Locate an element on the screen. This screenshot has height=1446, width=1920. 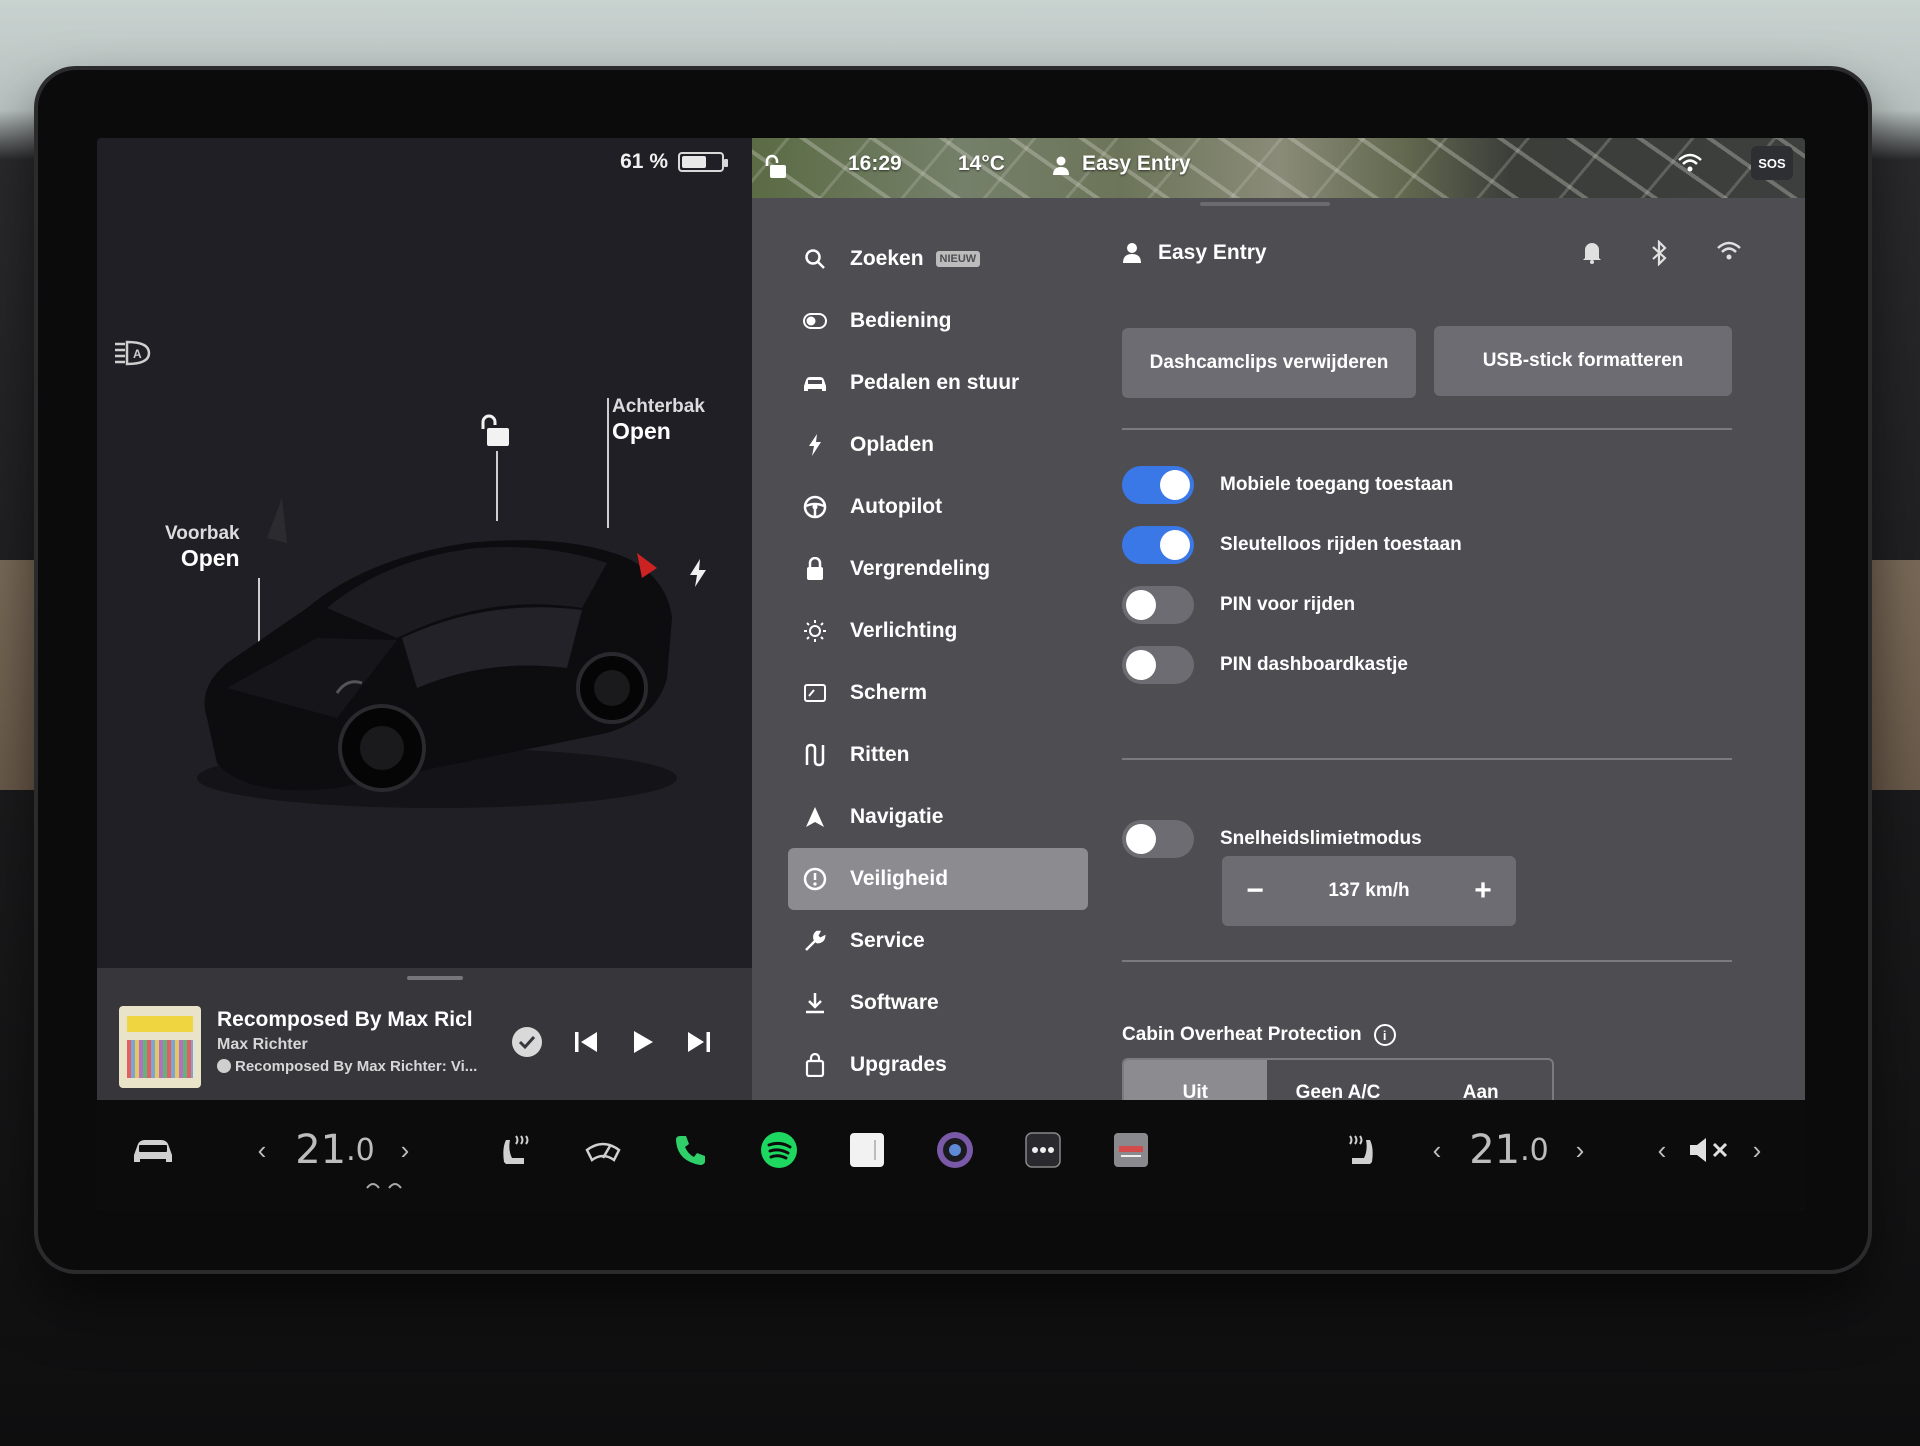
media-player-handle is located at coordinates (435, 978).